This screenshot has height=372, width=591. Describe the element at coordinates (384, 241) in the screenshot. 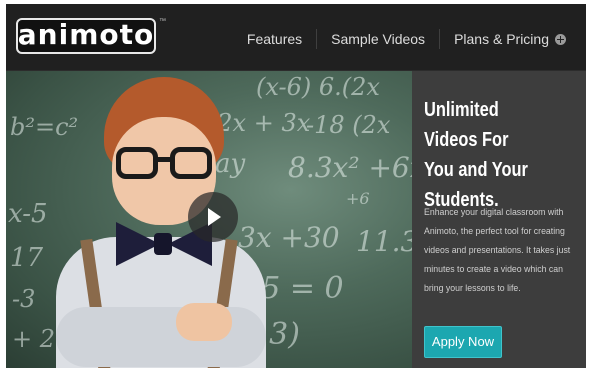

I see `chalk-text: 11.3` at that location.